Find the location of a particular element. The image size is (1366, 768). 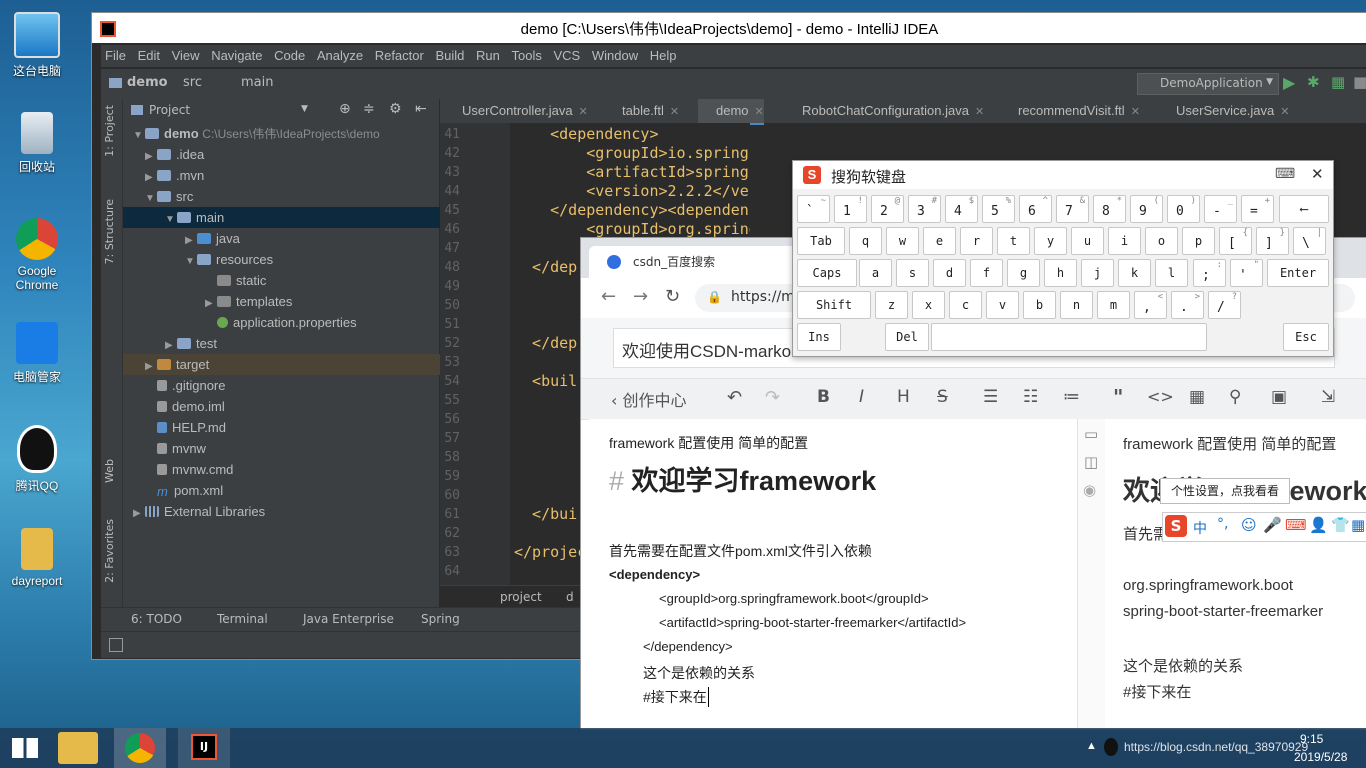

menu-window: Window is located at coordinates (615, 54).